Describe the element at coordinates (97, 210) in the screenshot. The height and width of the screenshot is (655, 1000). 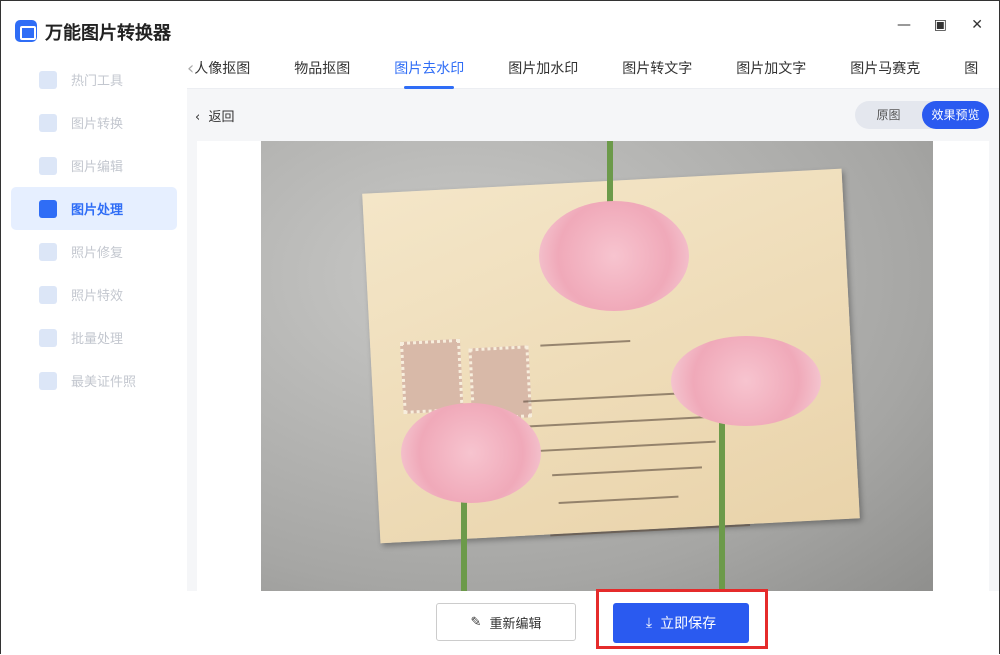
I see `sidebar-item-label: 图片处理` at that location.